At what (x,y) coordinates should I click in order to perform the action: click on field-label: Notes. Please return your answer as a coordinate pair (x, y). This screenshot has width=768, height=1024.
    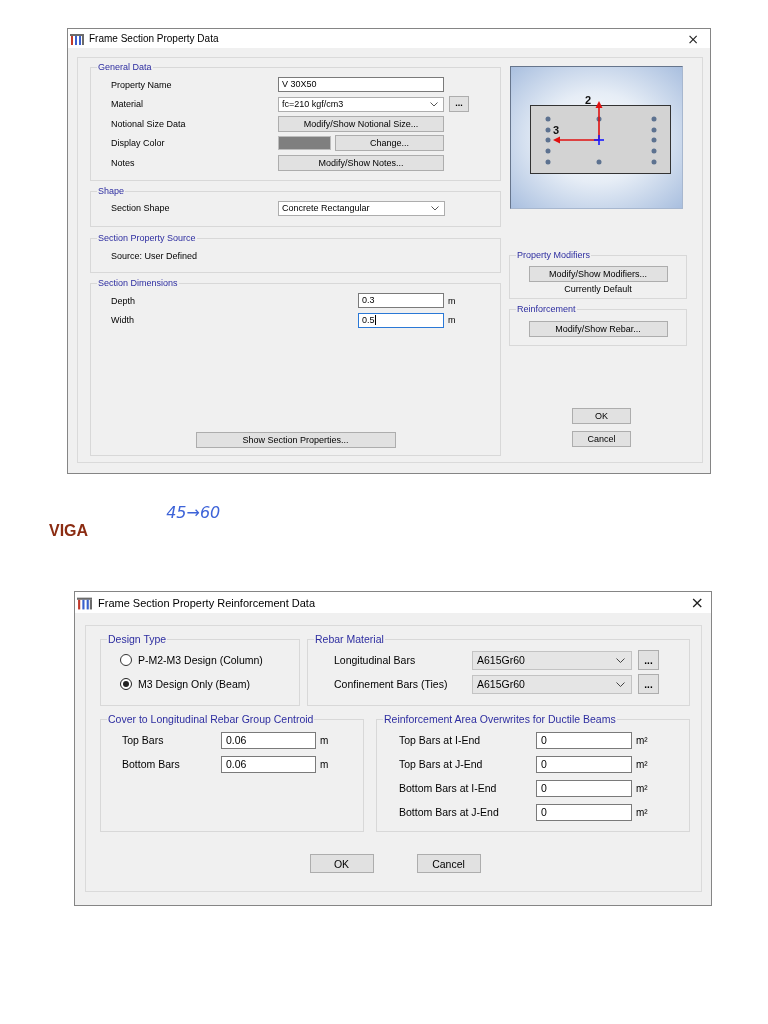
    Looking at the image, I should click on (123, 162).